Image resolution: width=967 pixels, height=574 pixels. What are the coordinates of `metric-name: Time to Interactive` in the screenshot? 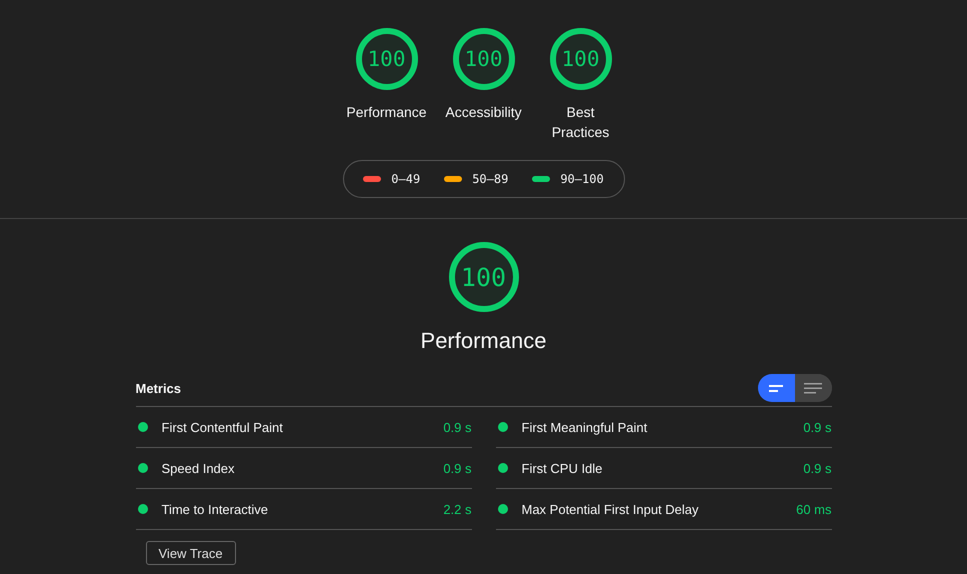 It's located at (215, 509).